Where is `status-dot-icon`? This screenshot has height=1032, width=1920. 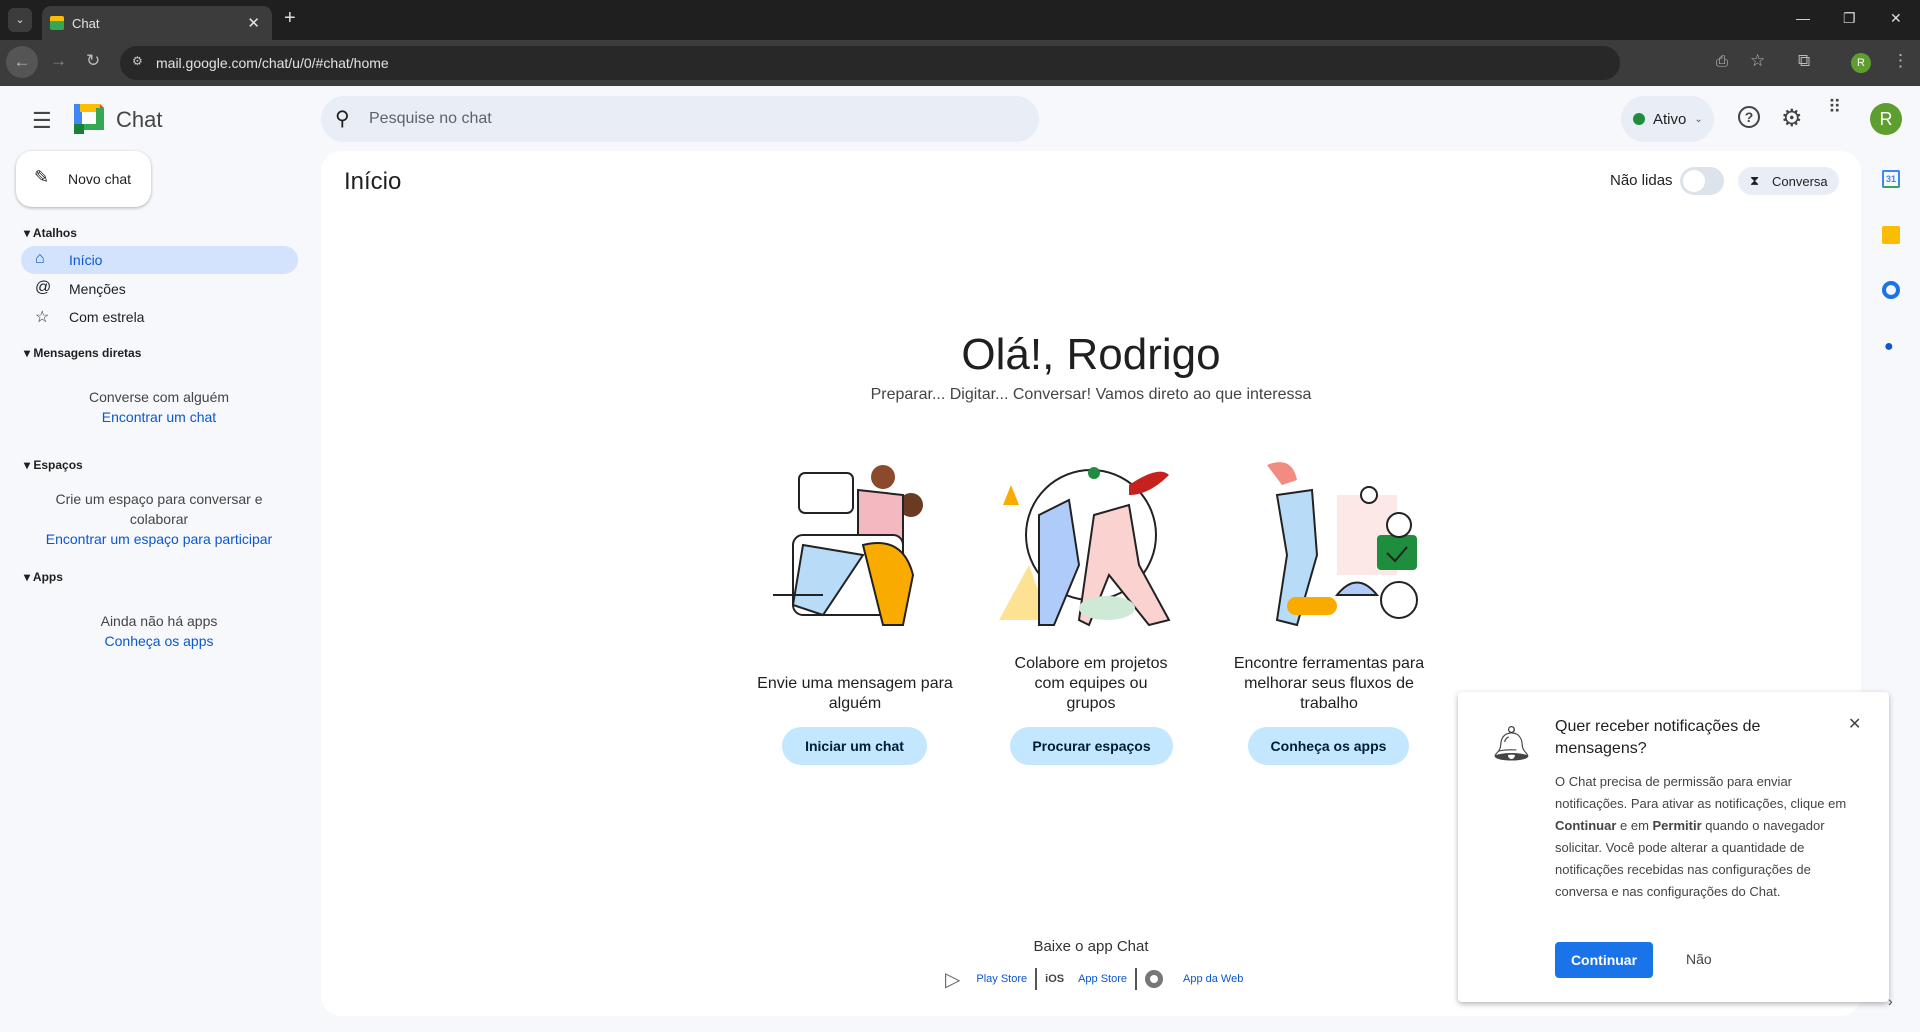
status-dot-icon is located at coordinates (1639, 119).